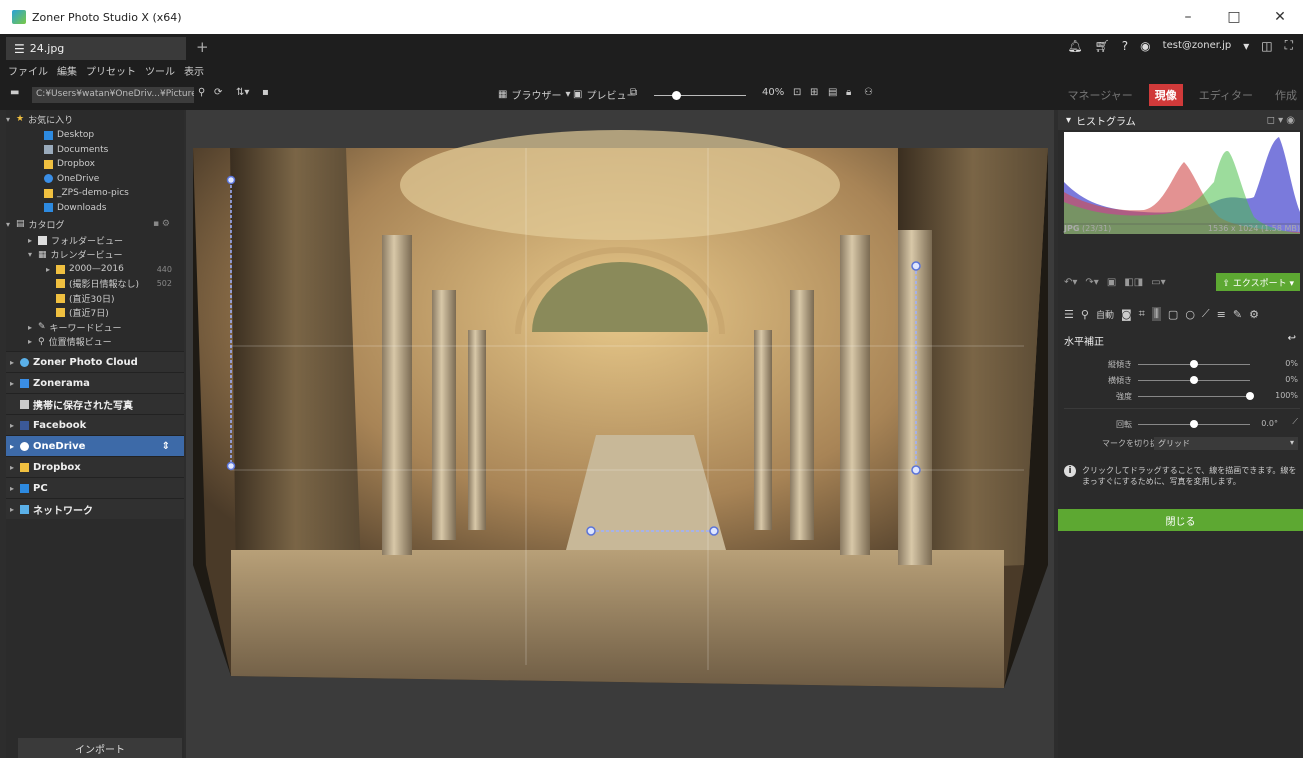 The height and width of the screenshot is (758, 1303). I want to click on favorite-documents: Documents, so click(95, 150).